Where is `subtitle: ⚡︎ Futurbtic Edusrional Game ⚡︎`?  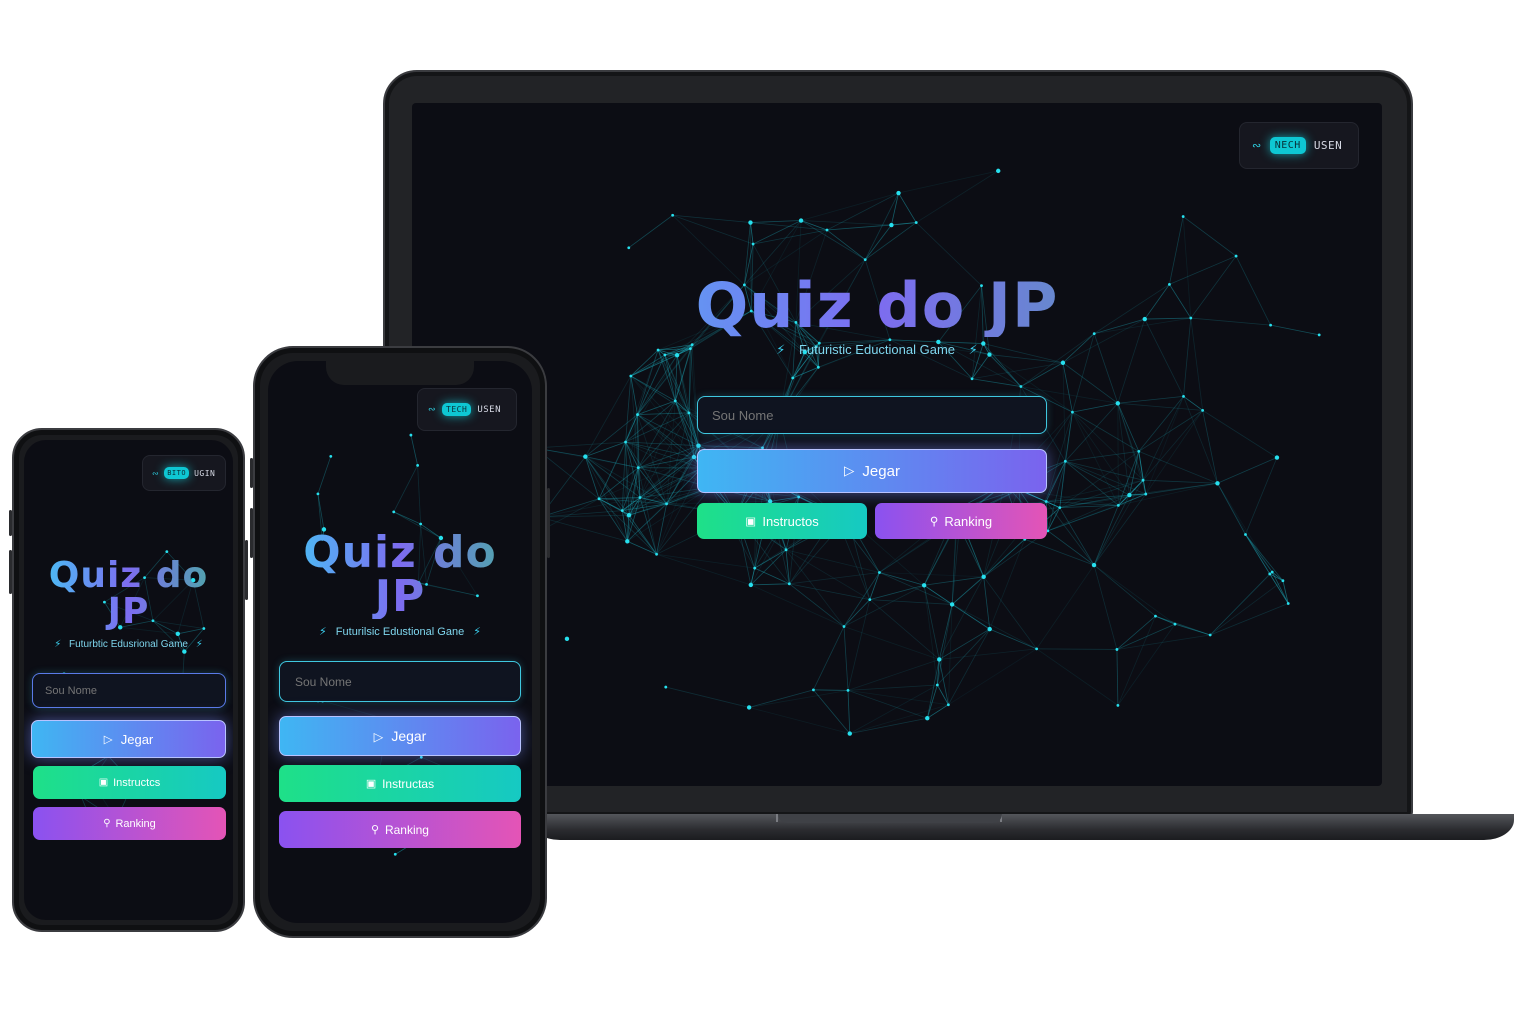 subtitle: ⚡︎ Futurbtic Edusrional Game ⚡︎ is located at coordinates (128, 644).